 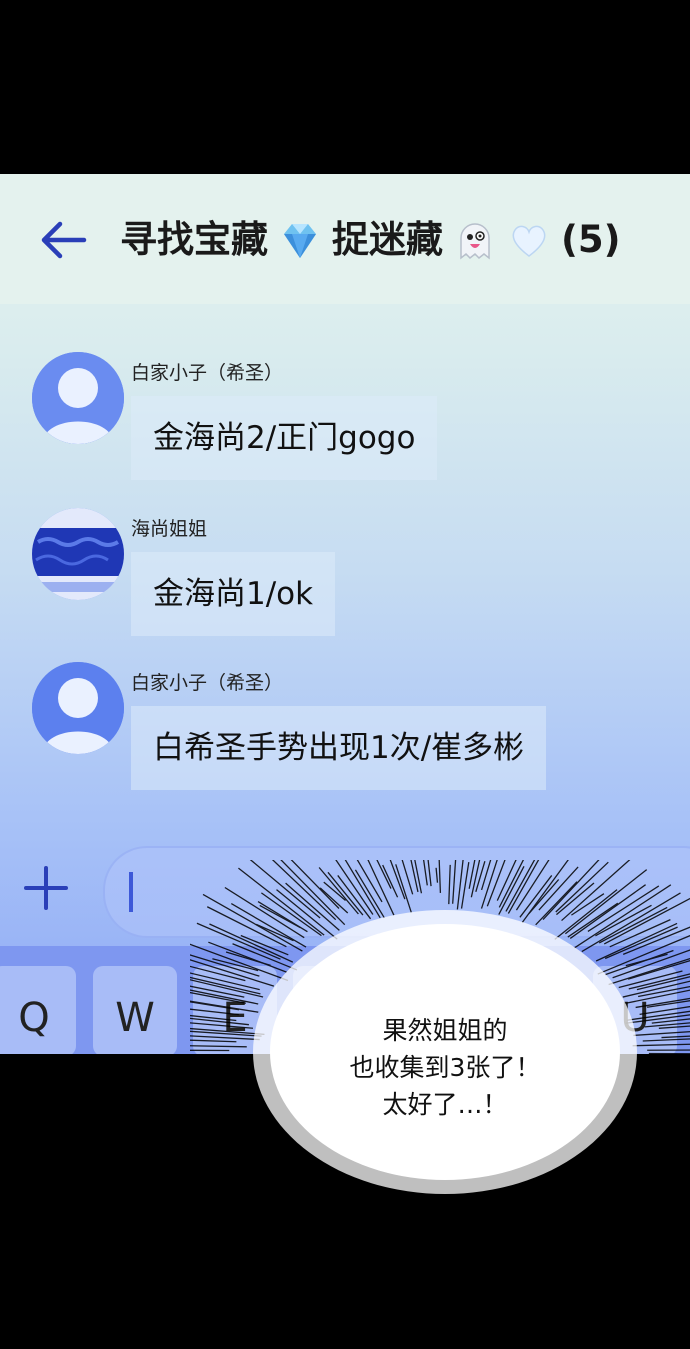 I want to click on key-w: W, so click(x=135, y=1010).